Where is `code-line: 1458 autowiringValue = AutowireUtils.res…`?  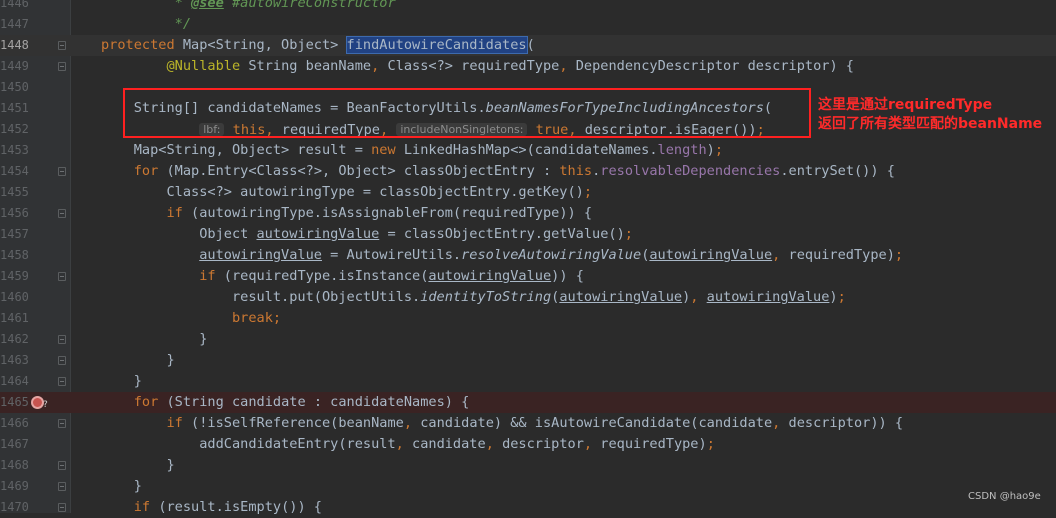
code-line: 1458 autowiringValue = AutowireUtils.res… is located at coordinates (528, 255).